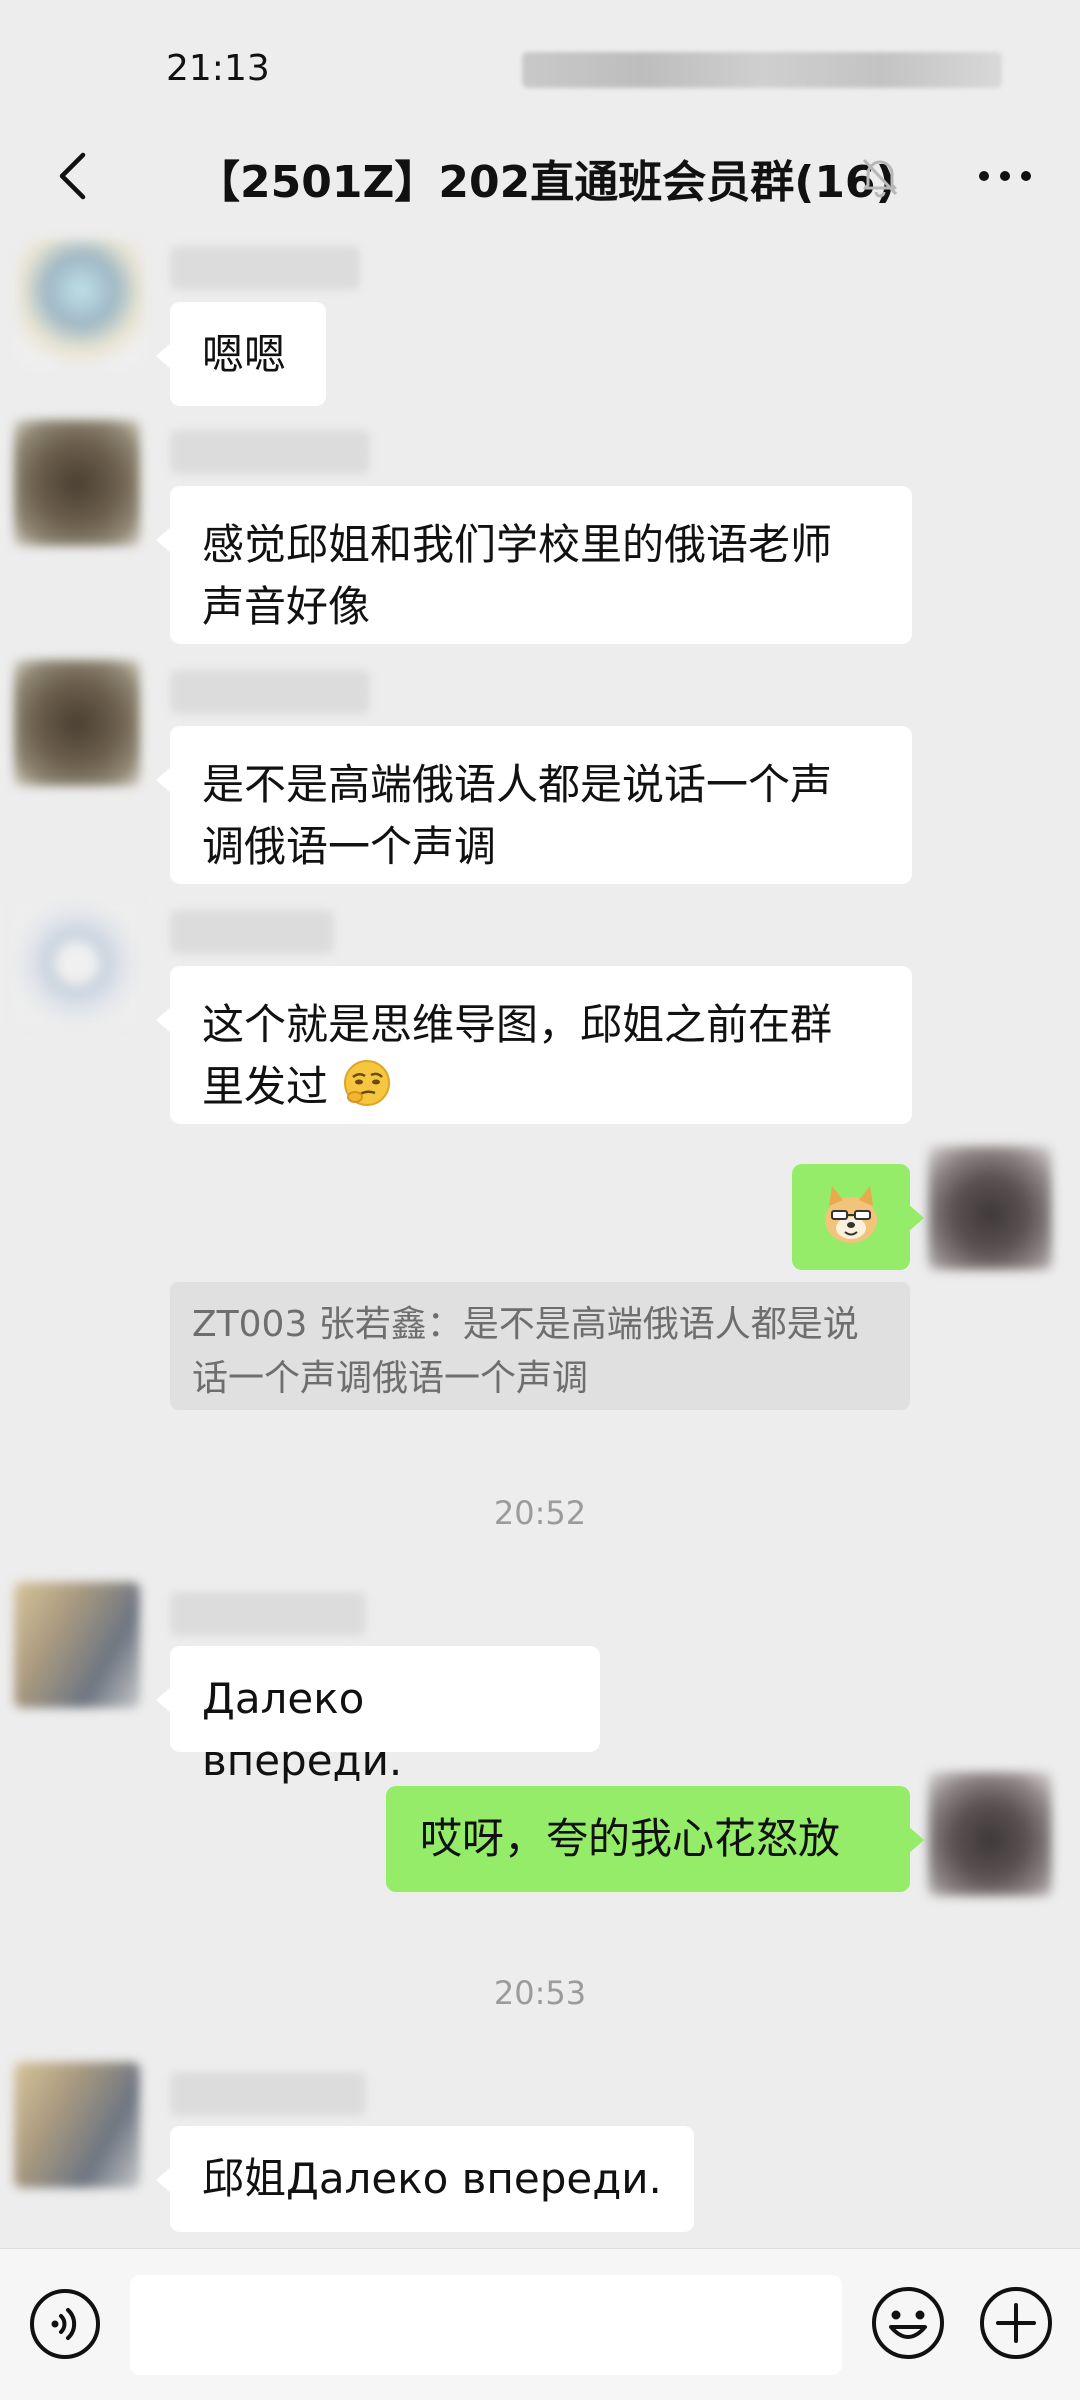  What do you see at coordinates (218, 68) in the screenshot?
I see `status-time: 21:13` at bounding box center [218, 68].